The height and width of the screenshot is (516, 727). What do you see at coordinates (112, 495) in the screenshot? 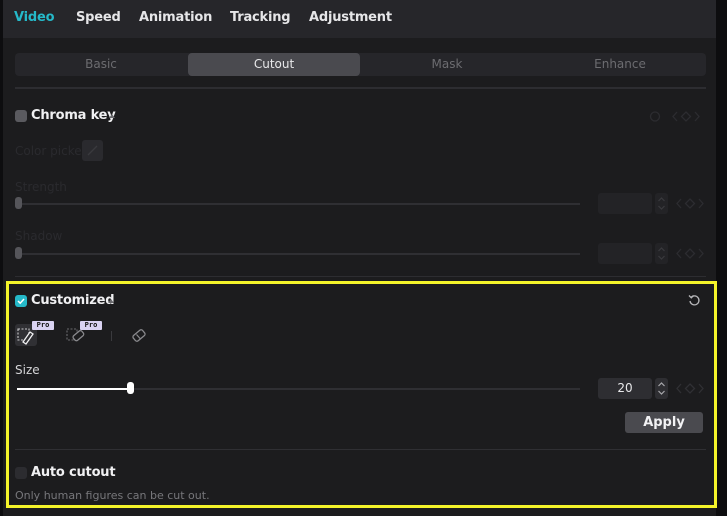
I see `auto-cutout-hint: Only human figures can be cut out.` at bounding box center [112, 495].